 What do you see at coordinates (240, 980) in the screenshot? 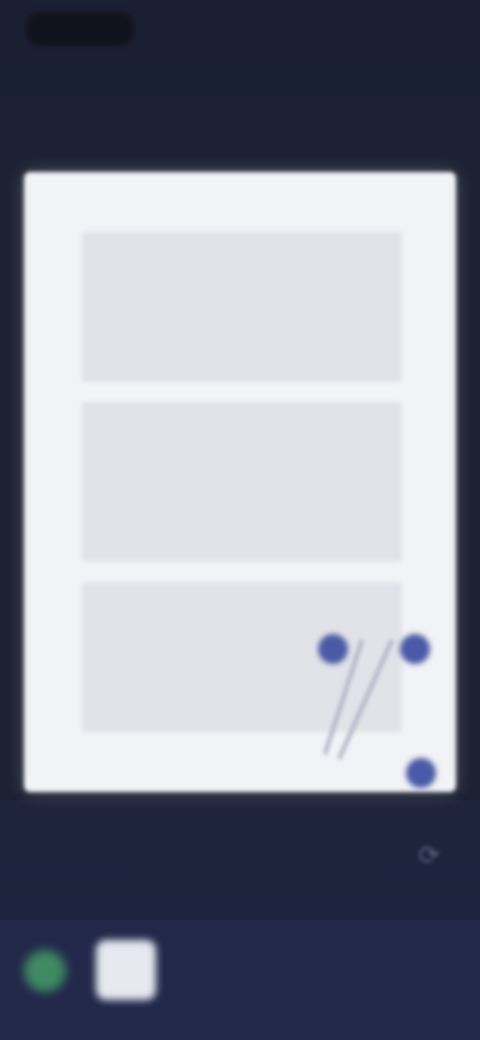
I see `thumbnail-tray` at bounding box center [240, 980].